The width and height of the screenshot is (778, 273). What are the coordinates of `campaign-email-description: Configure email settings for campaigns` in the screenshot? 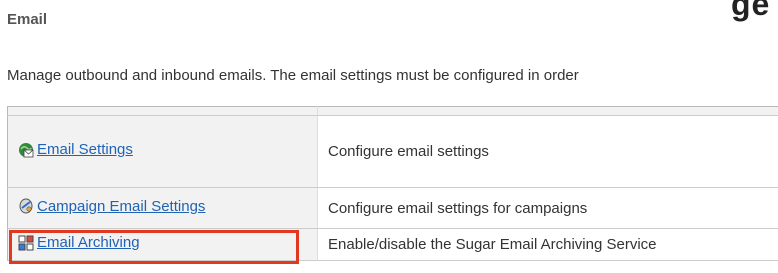 It's located at (547, 208).